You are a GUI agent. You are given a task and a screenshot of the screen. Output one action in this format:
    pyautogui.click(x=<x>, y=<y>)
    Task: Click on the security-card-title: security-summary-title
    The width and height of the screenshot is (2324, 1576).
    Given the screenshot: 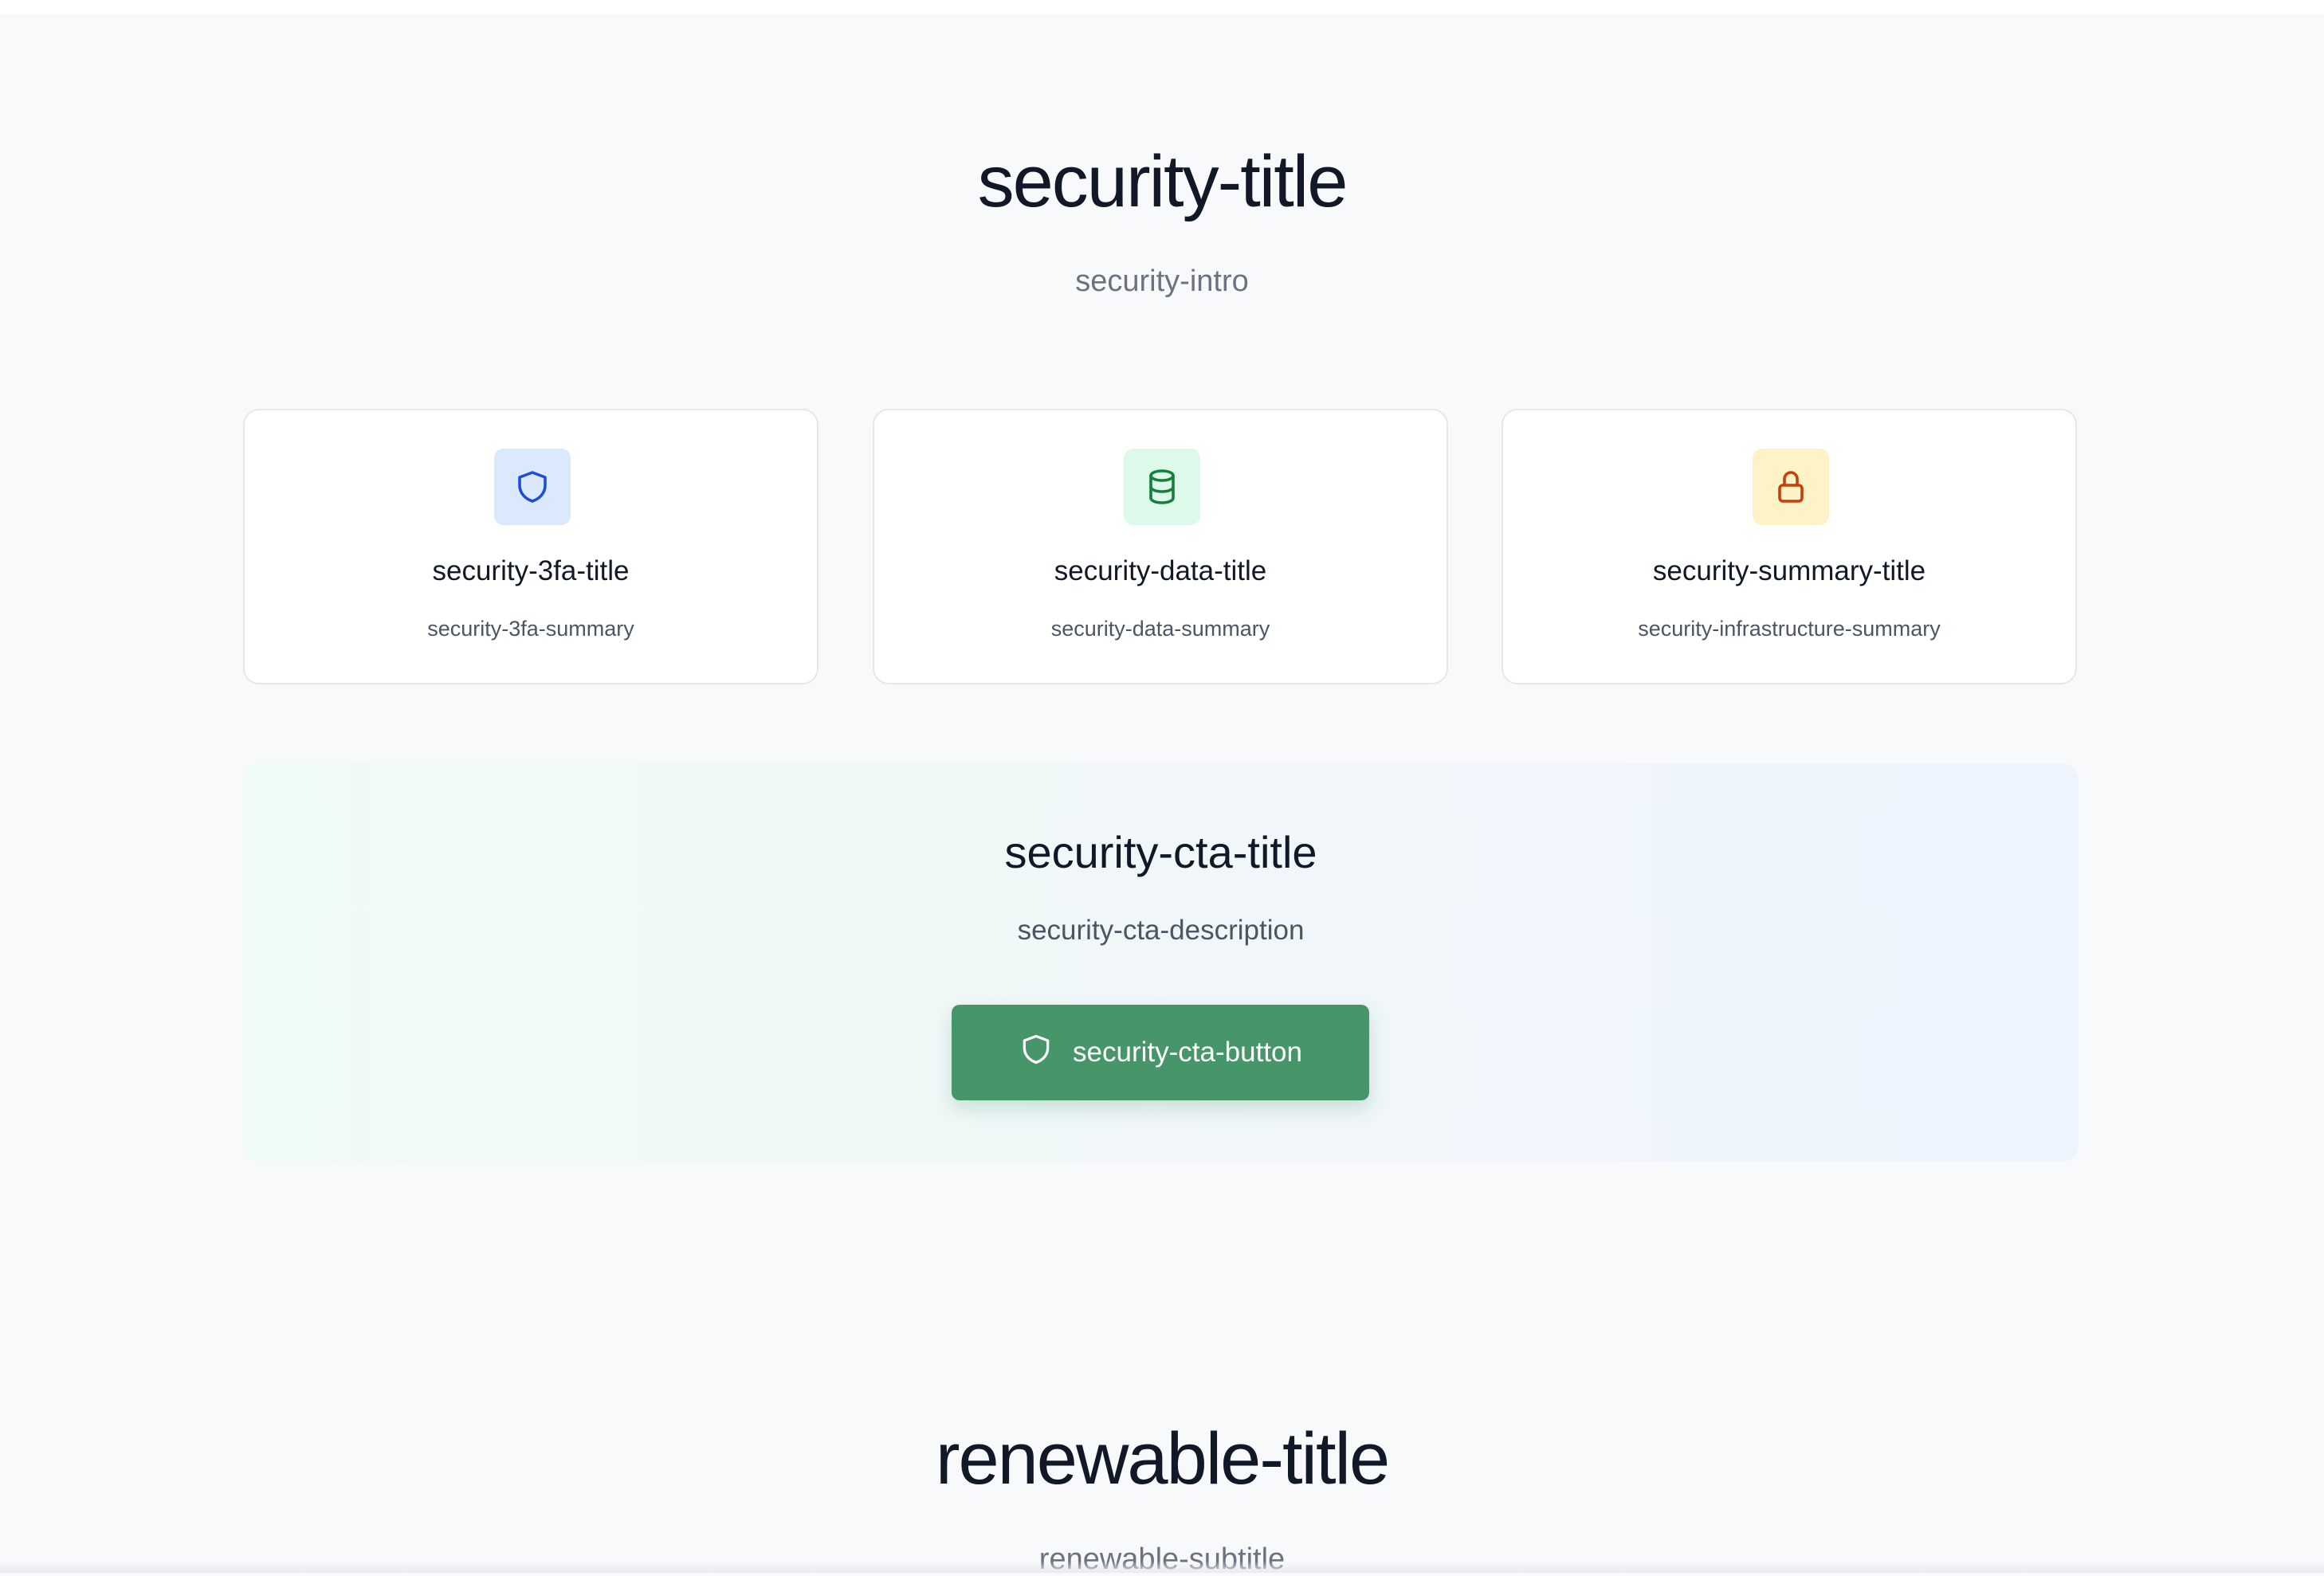 What is the action you would take?
    pyautogui.click(x=1789, y=570)
    